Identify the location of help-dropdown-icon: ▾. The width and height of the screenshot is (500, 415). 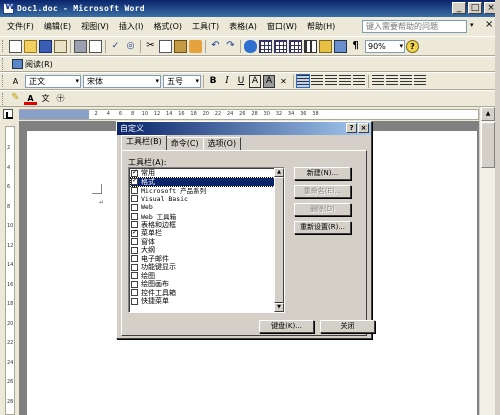
(472, 25).